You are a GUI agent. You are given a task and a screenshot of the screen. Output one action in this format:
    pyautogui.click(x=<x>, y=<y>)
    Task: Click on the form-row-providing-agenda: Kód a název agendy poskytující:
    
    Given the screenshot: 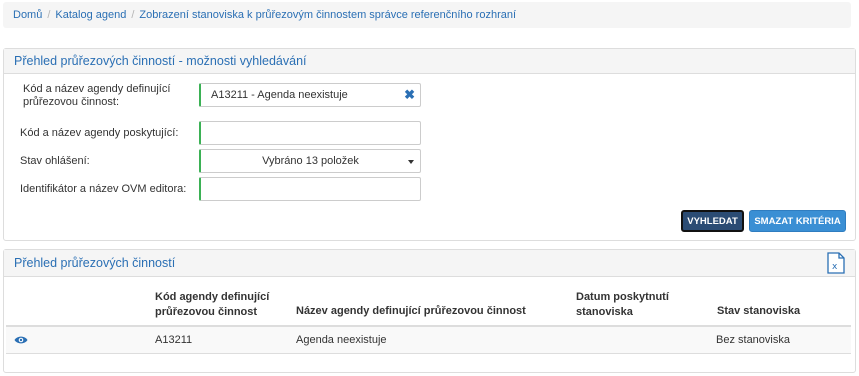 What is the action you would take?
    pyautogui.click(x=107, y=133)
    